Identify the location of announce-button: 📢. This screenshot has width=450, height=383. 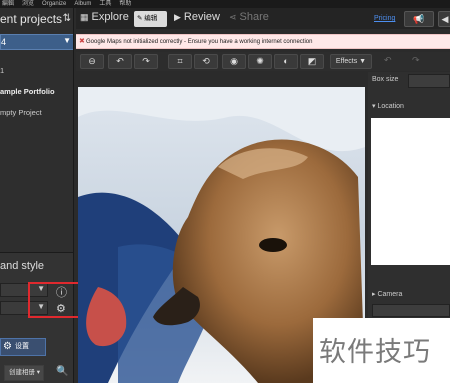
(419, 19).